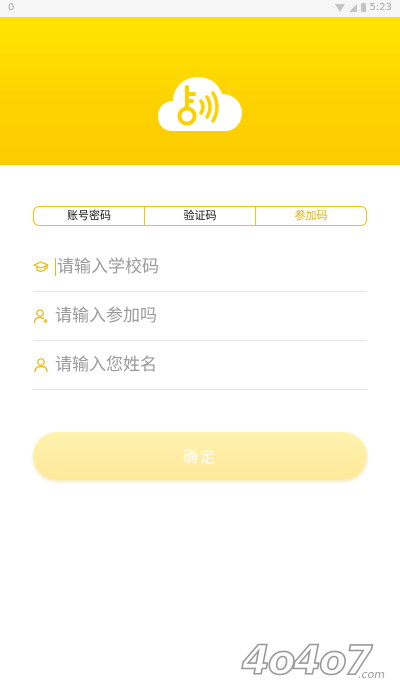  I want to click on status-time: 5:23, so click(380, 7).